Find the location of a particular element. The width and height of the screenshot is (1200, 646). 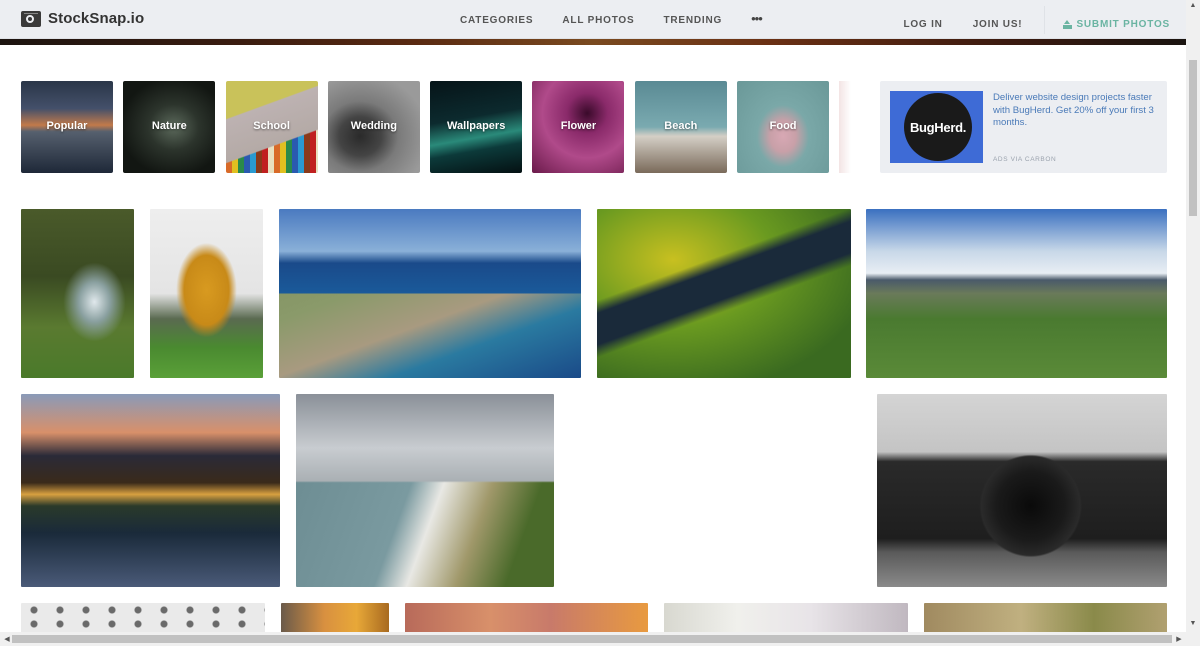

photo-camera is located at coordinates (1022, 490).